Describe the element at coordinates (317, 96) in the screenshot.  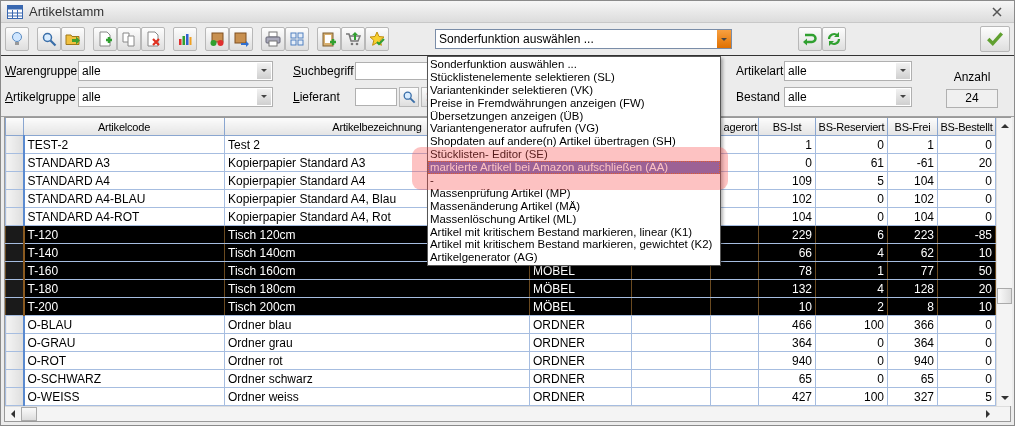
I see `field-label: Lieferant` at that location.